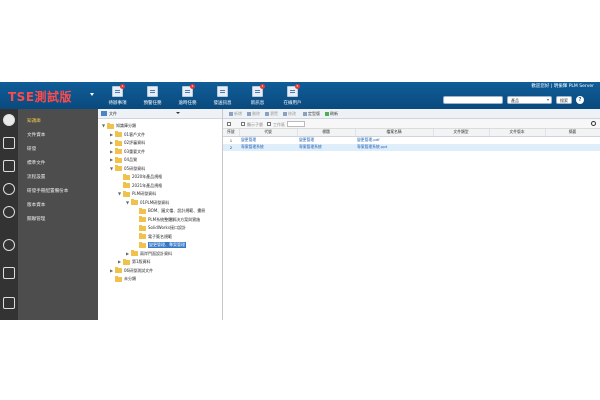 The width and height of the screenshot is (600, 400). I want to click on table-row: 1 變更管理 變更管理 變更管理.pdf, so click(411, 140).